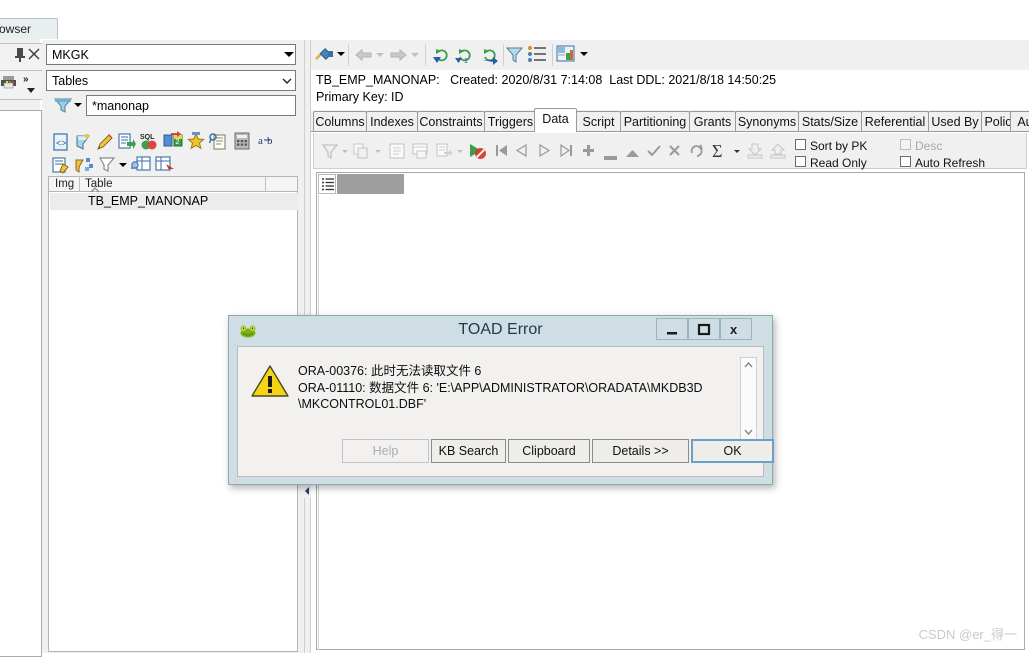 The image size is (1029, 657). Describe the element at coordinates (895, 121) in the screenshot. I see `tab-referential: Referential` at that location.